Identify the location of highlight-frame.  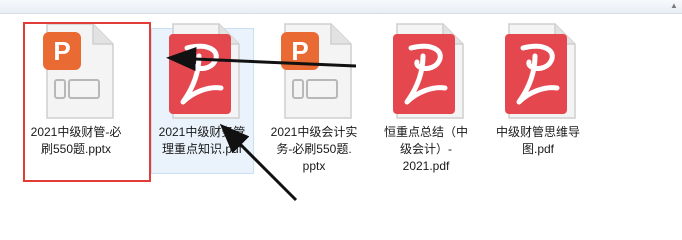
(87, 102).